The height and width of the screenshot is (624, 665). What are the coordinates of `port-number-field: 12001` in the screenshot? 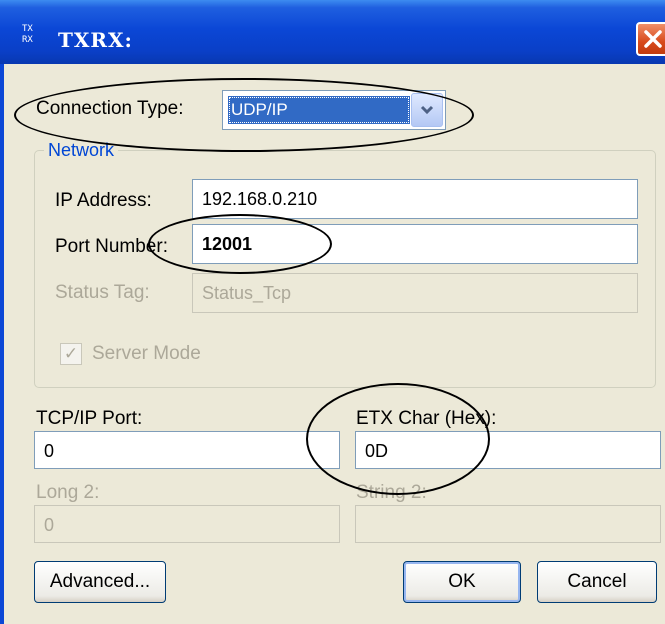 It's located at (415, 244).